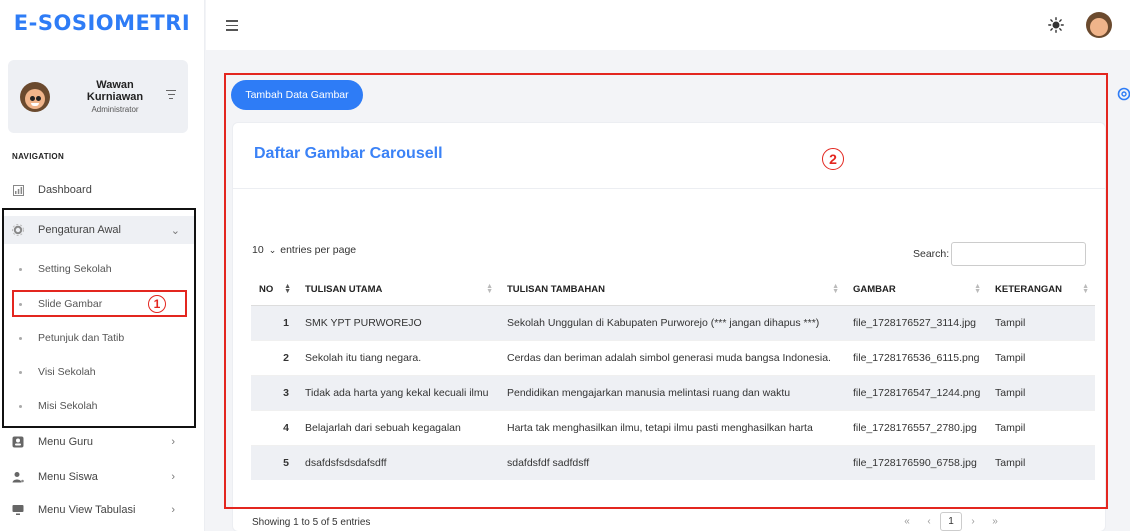 Image resolution: width=1130 pixels, height=531 pixels. What do you see at coordinates (668, 25) in the screenshot?
I see `topbar` at bounding box center [668, 25].